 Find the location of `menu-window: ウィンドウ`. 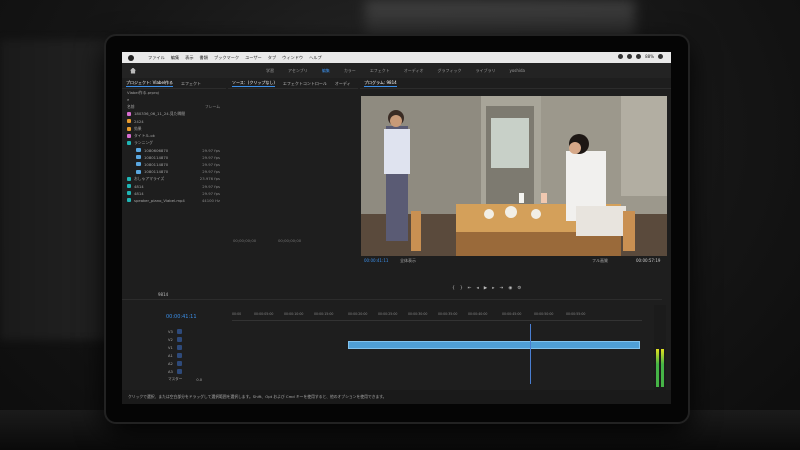

menu-window: ウィンドウ is located at coordinates (292, 58).